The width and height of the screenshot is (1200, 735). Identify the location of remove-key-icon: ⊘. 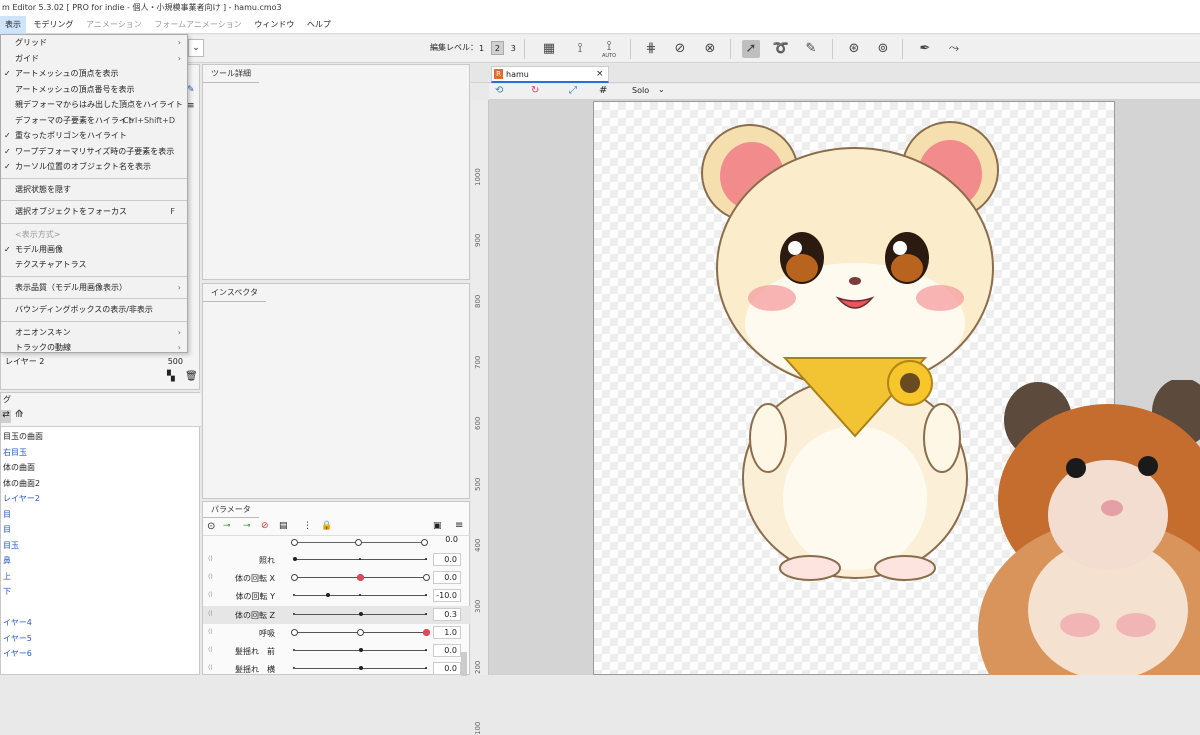
(265, 526).